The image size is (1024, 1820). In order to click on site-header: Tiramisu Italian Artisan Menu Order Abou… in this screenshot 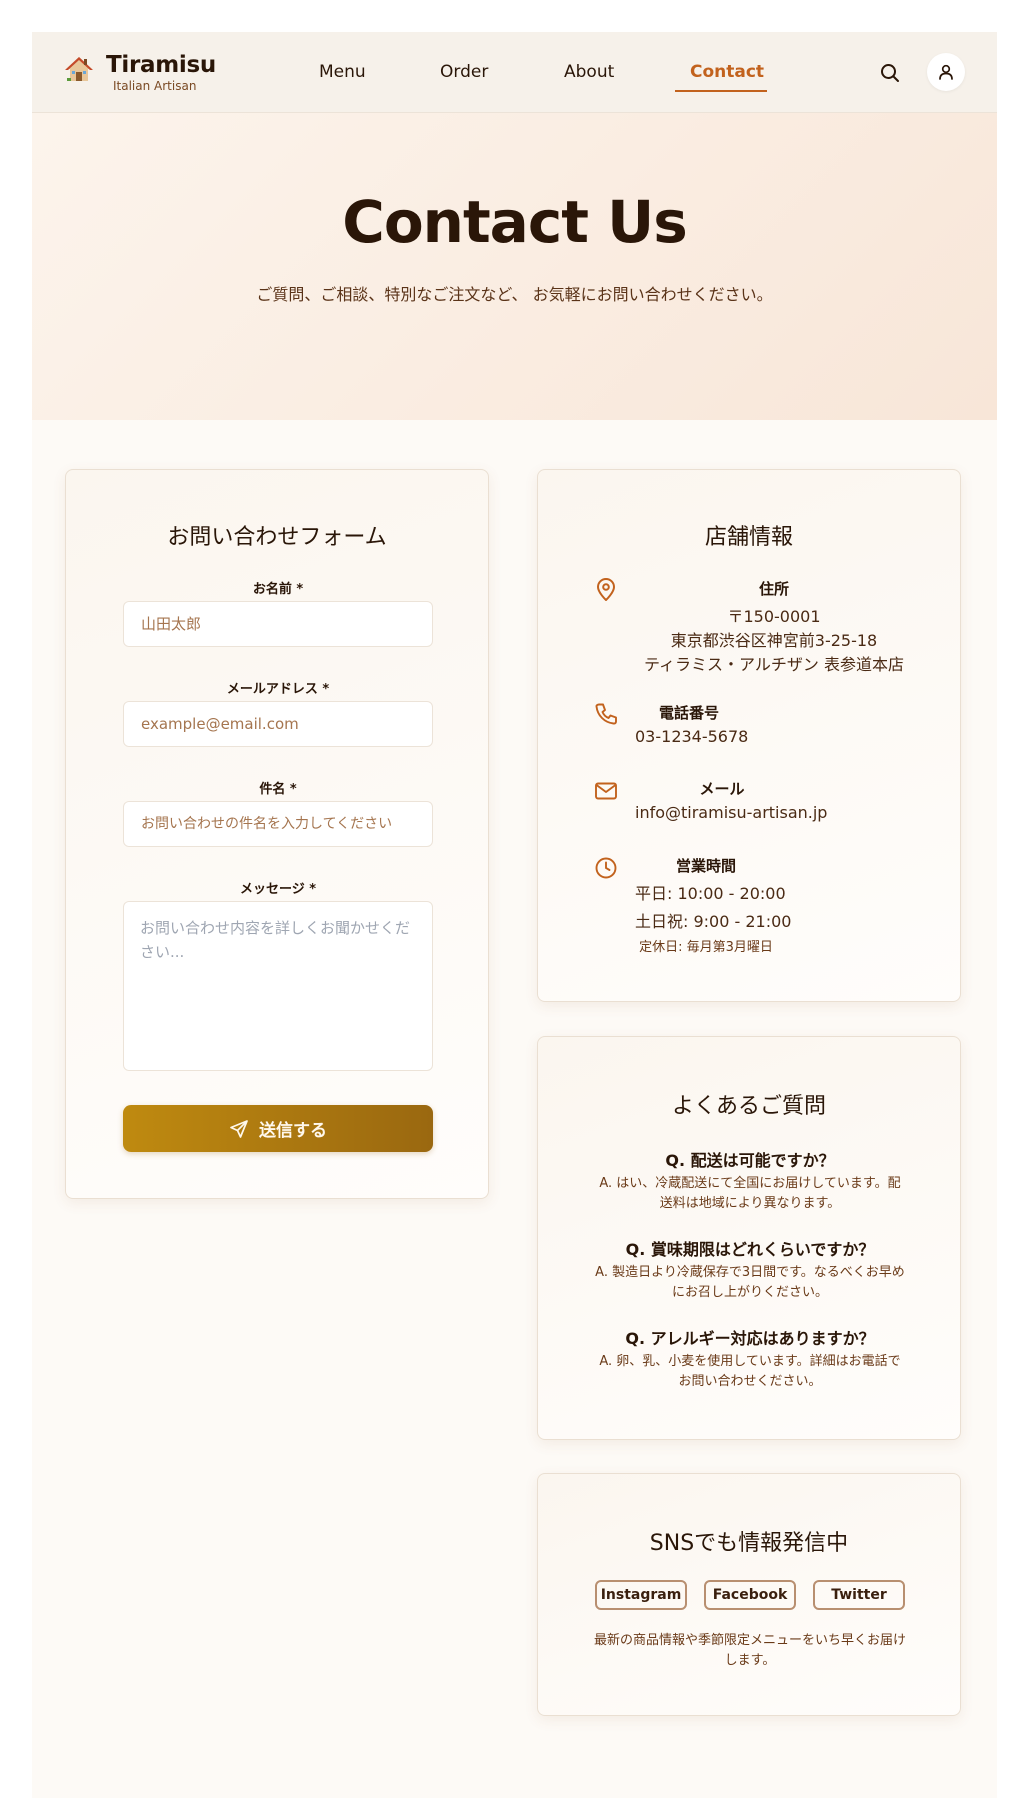, I will do `click(514, 72)`.